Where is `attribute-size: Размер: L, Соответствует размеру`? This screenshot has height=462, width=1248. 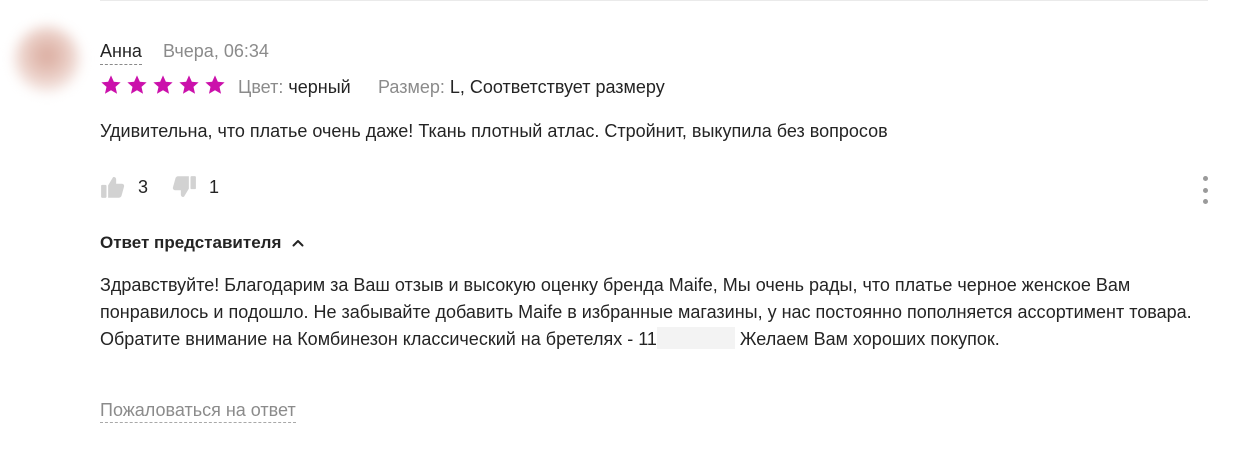
attribute-size: Размер: L, Соответствует размеру is located at coordinates (521, 87).